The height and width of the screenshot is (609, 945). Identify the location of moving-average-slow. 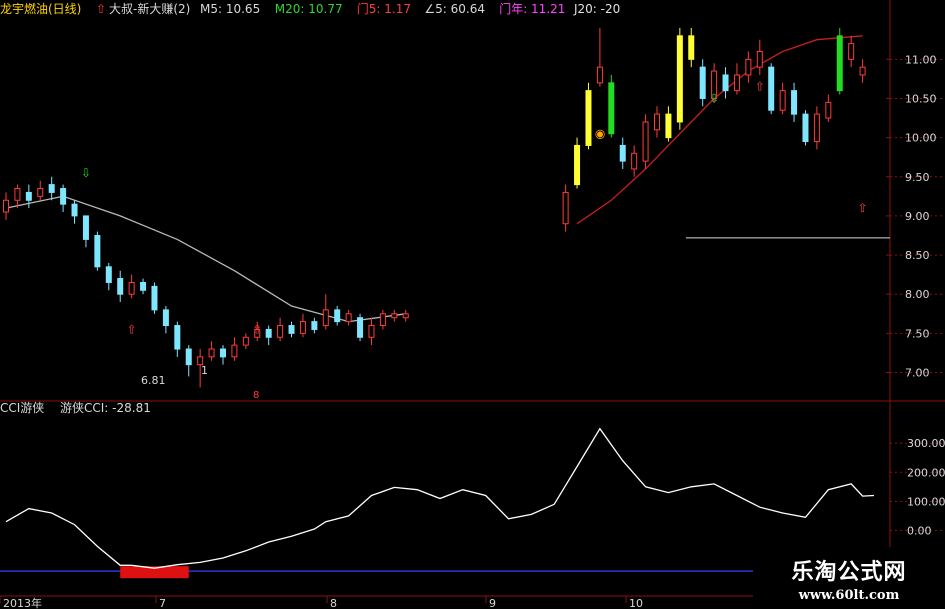
(205, 259).